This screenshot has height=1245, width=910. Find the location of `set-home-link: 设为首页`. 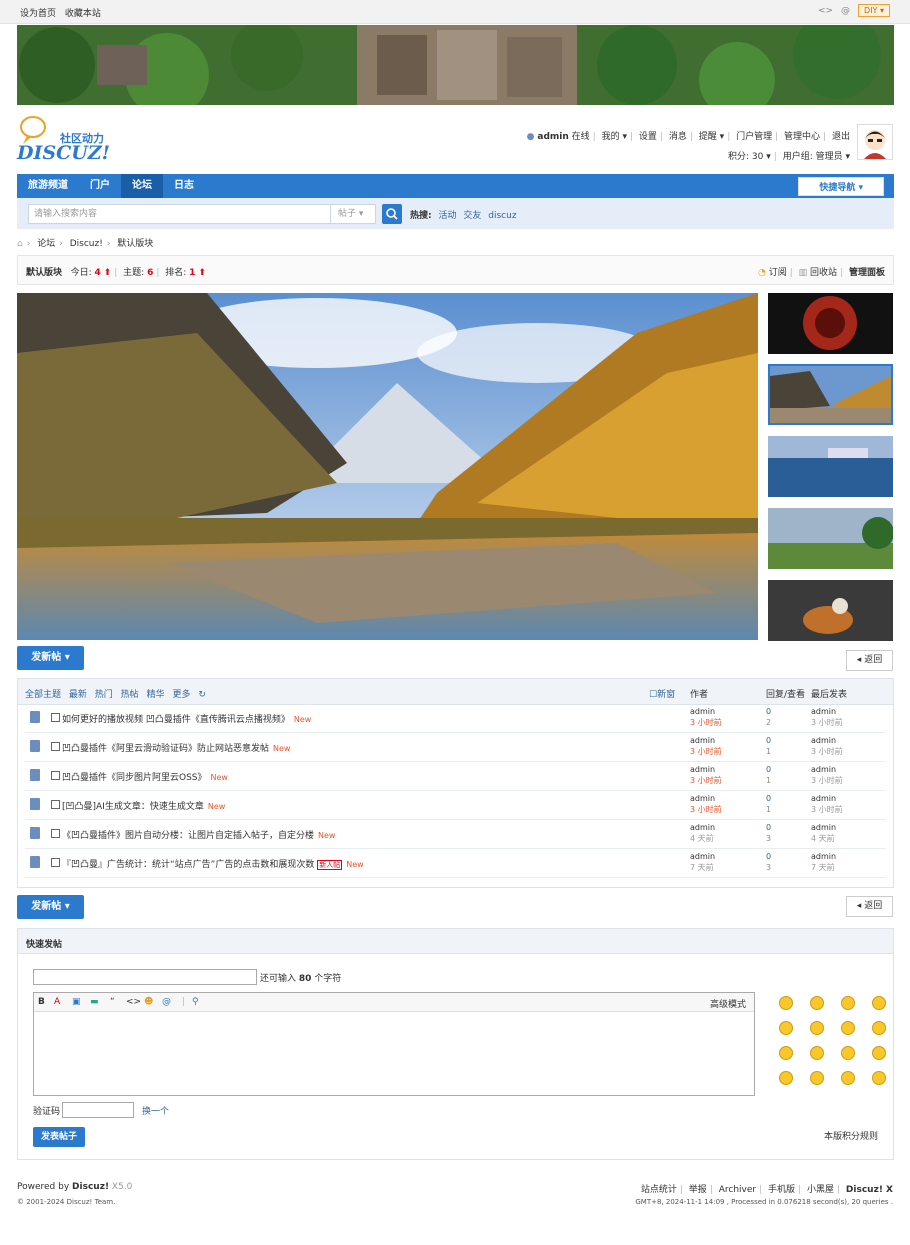

set-home-link: 设为首页 is located at coordinates (38, 14).